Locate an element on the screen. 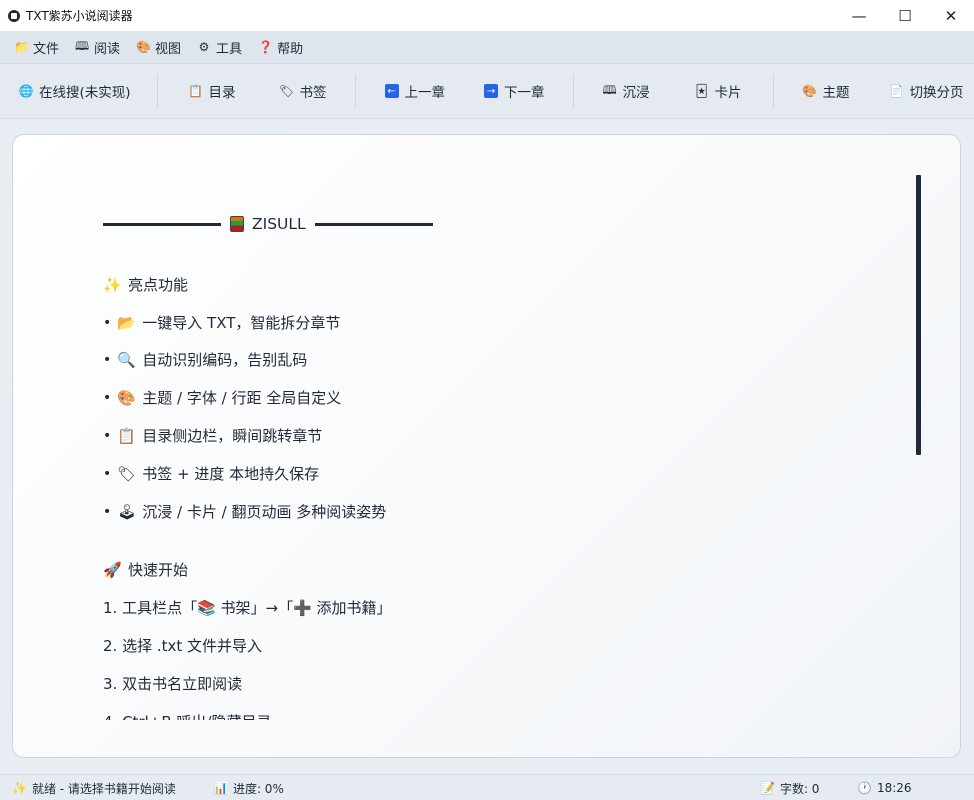 The height and width of the screenshot is (800, 974). immersive-button: 🕮 沉浸 is located at coordinates (626, 91).